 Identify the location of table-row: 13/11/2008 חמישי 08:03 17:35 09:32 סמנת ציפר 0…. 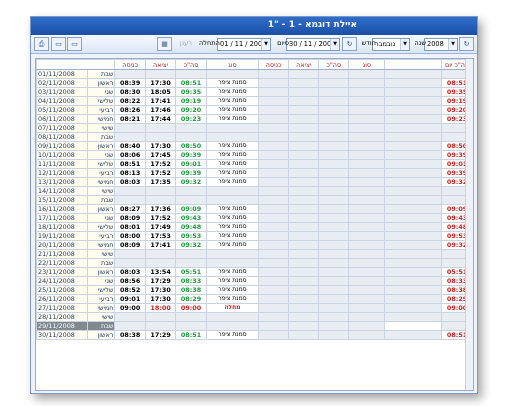
(254, 182).